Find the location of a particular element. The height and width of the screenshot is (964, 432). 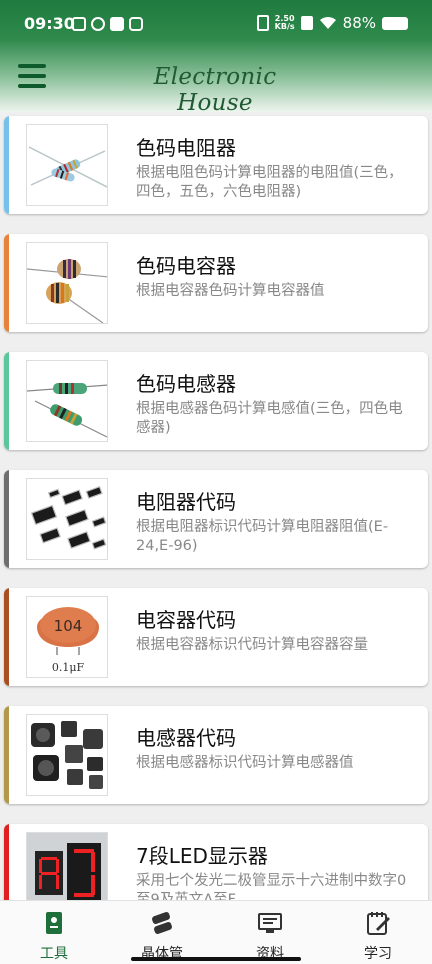

card-color-capacitor: 色码电容器 根据电容器色码计算电容器值 is located at coordinates (216, 283).